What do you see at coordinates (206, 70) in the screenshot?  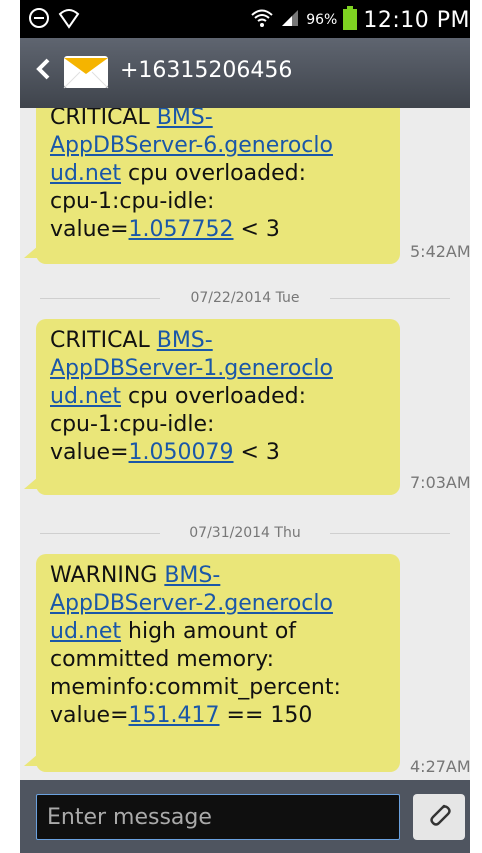 I see `contact-number: +16315206456` at bounding box center [206, 70].